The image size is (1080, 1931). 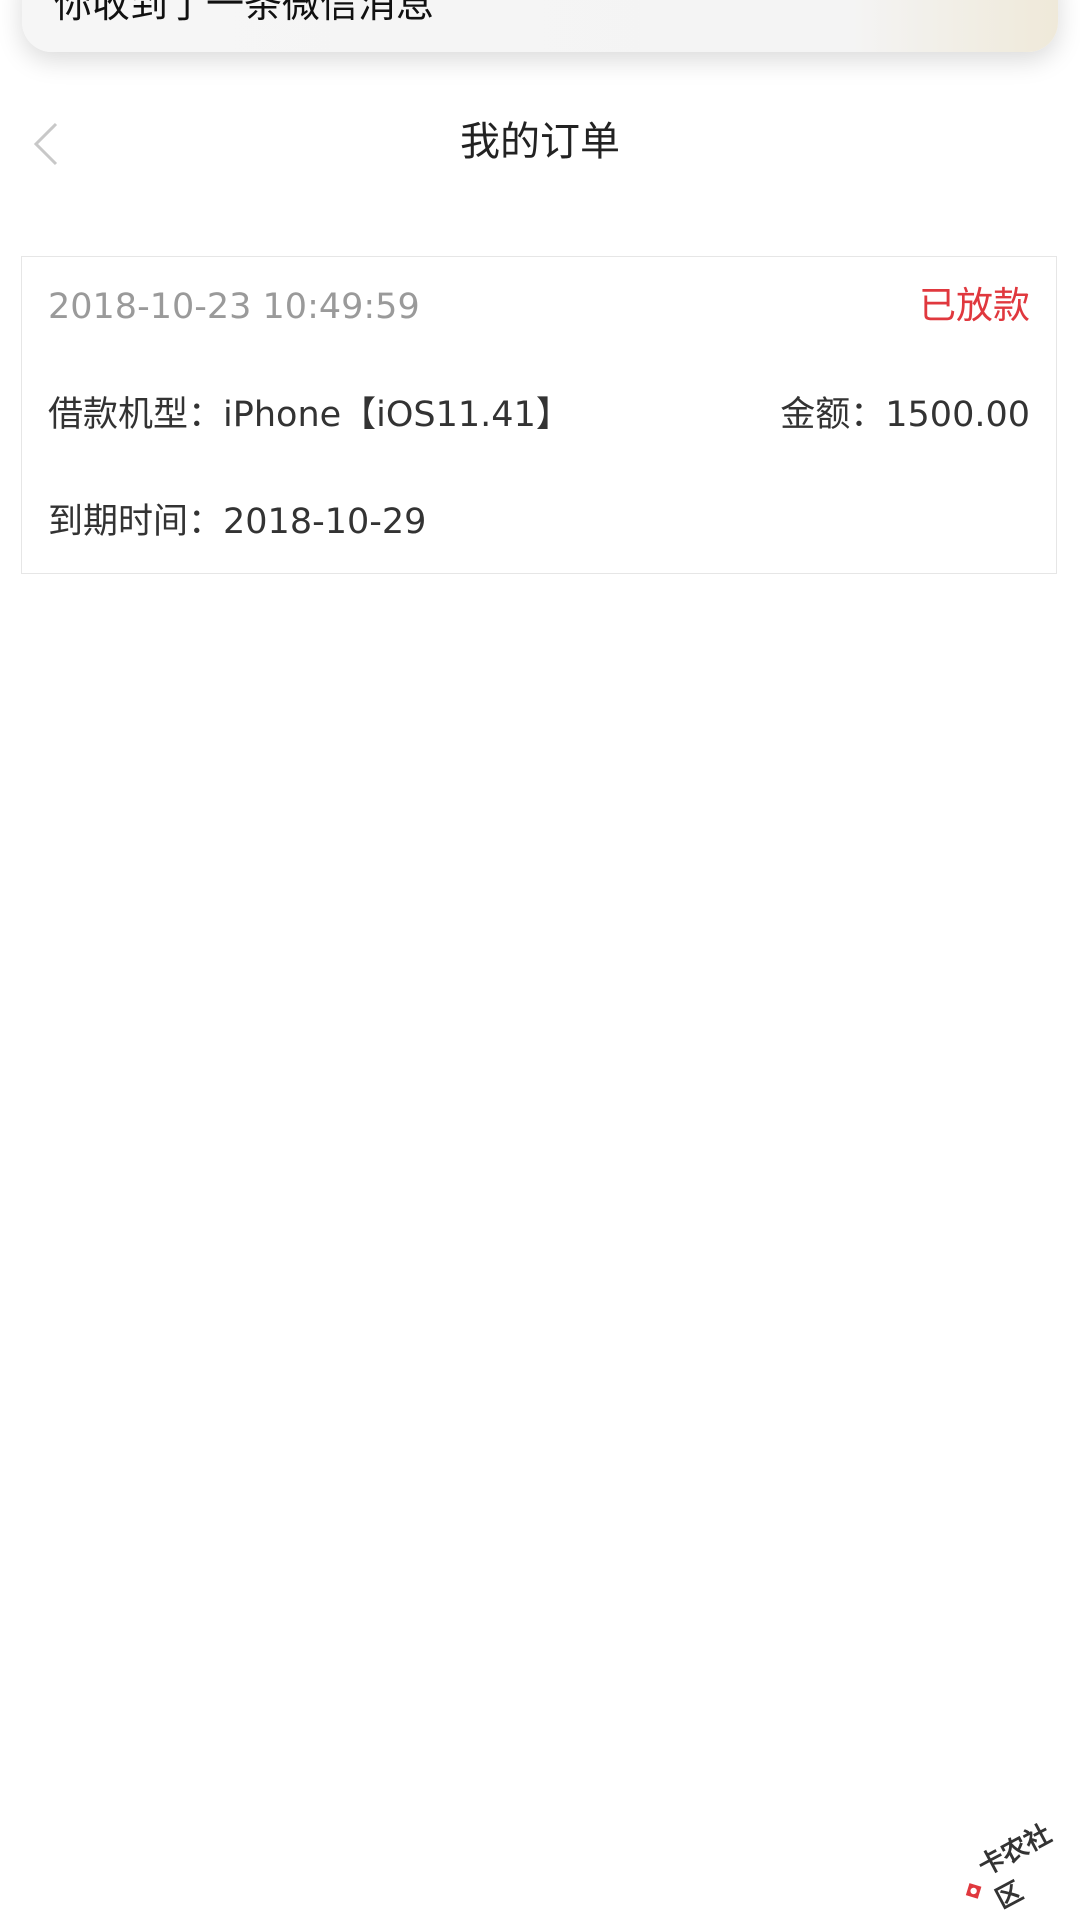 I want to click on watermark-text: 卡农社区, so click(x=1015, y=1867).